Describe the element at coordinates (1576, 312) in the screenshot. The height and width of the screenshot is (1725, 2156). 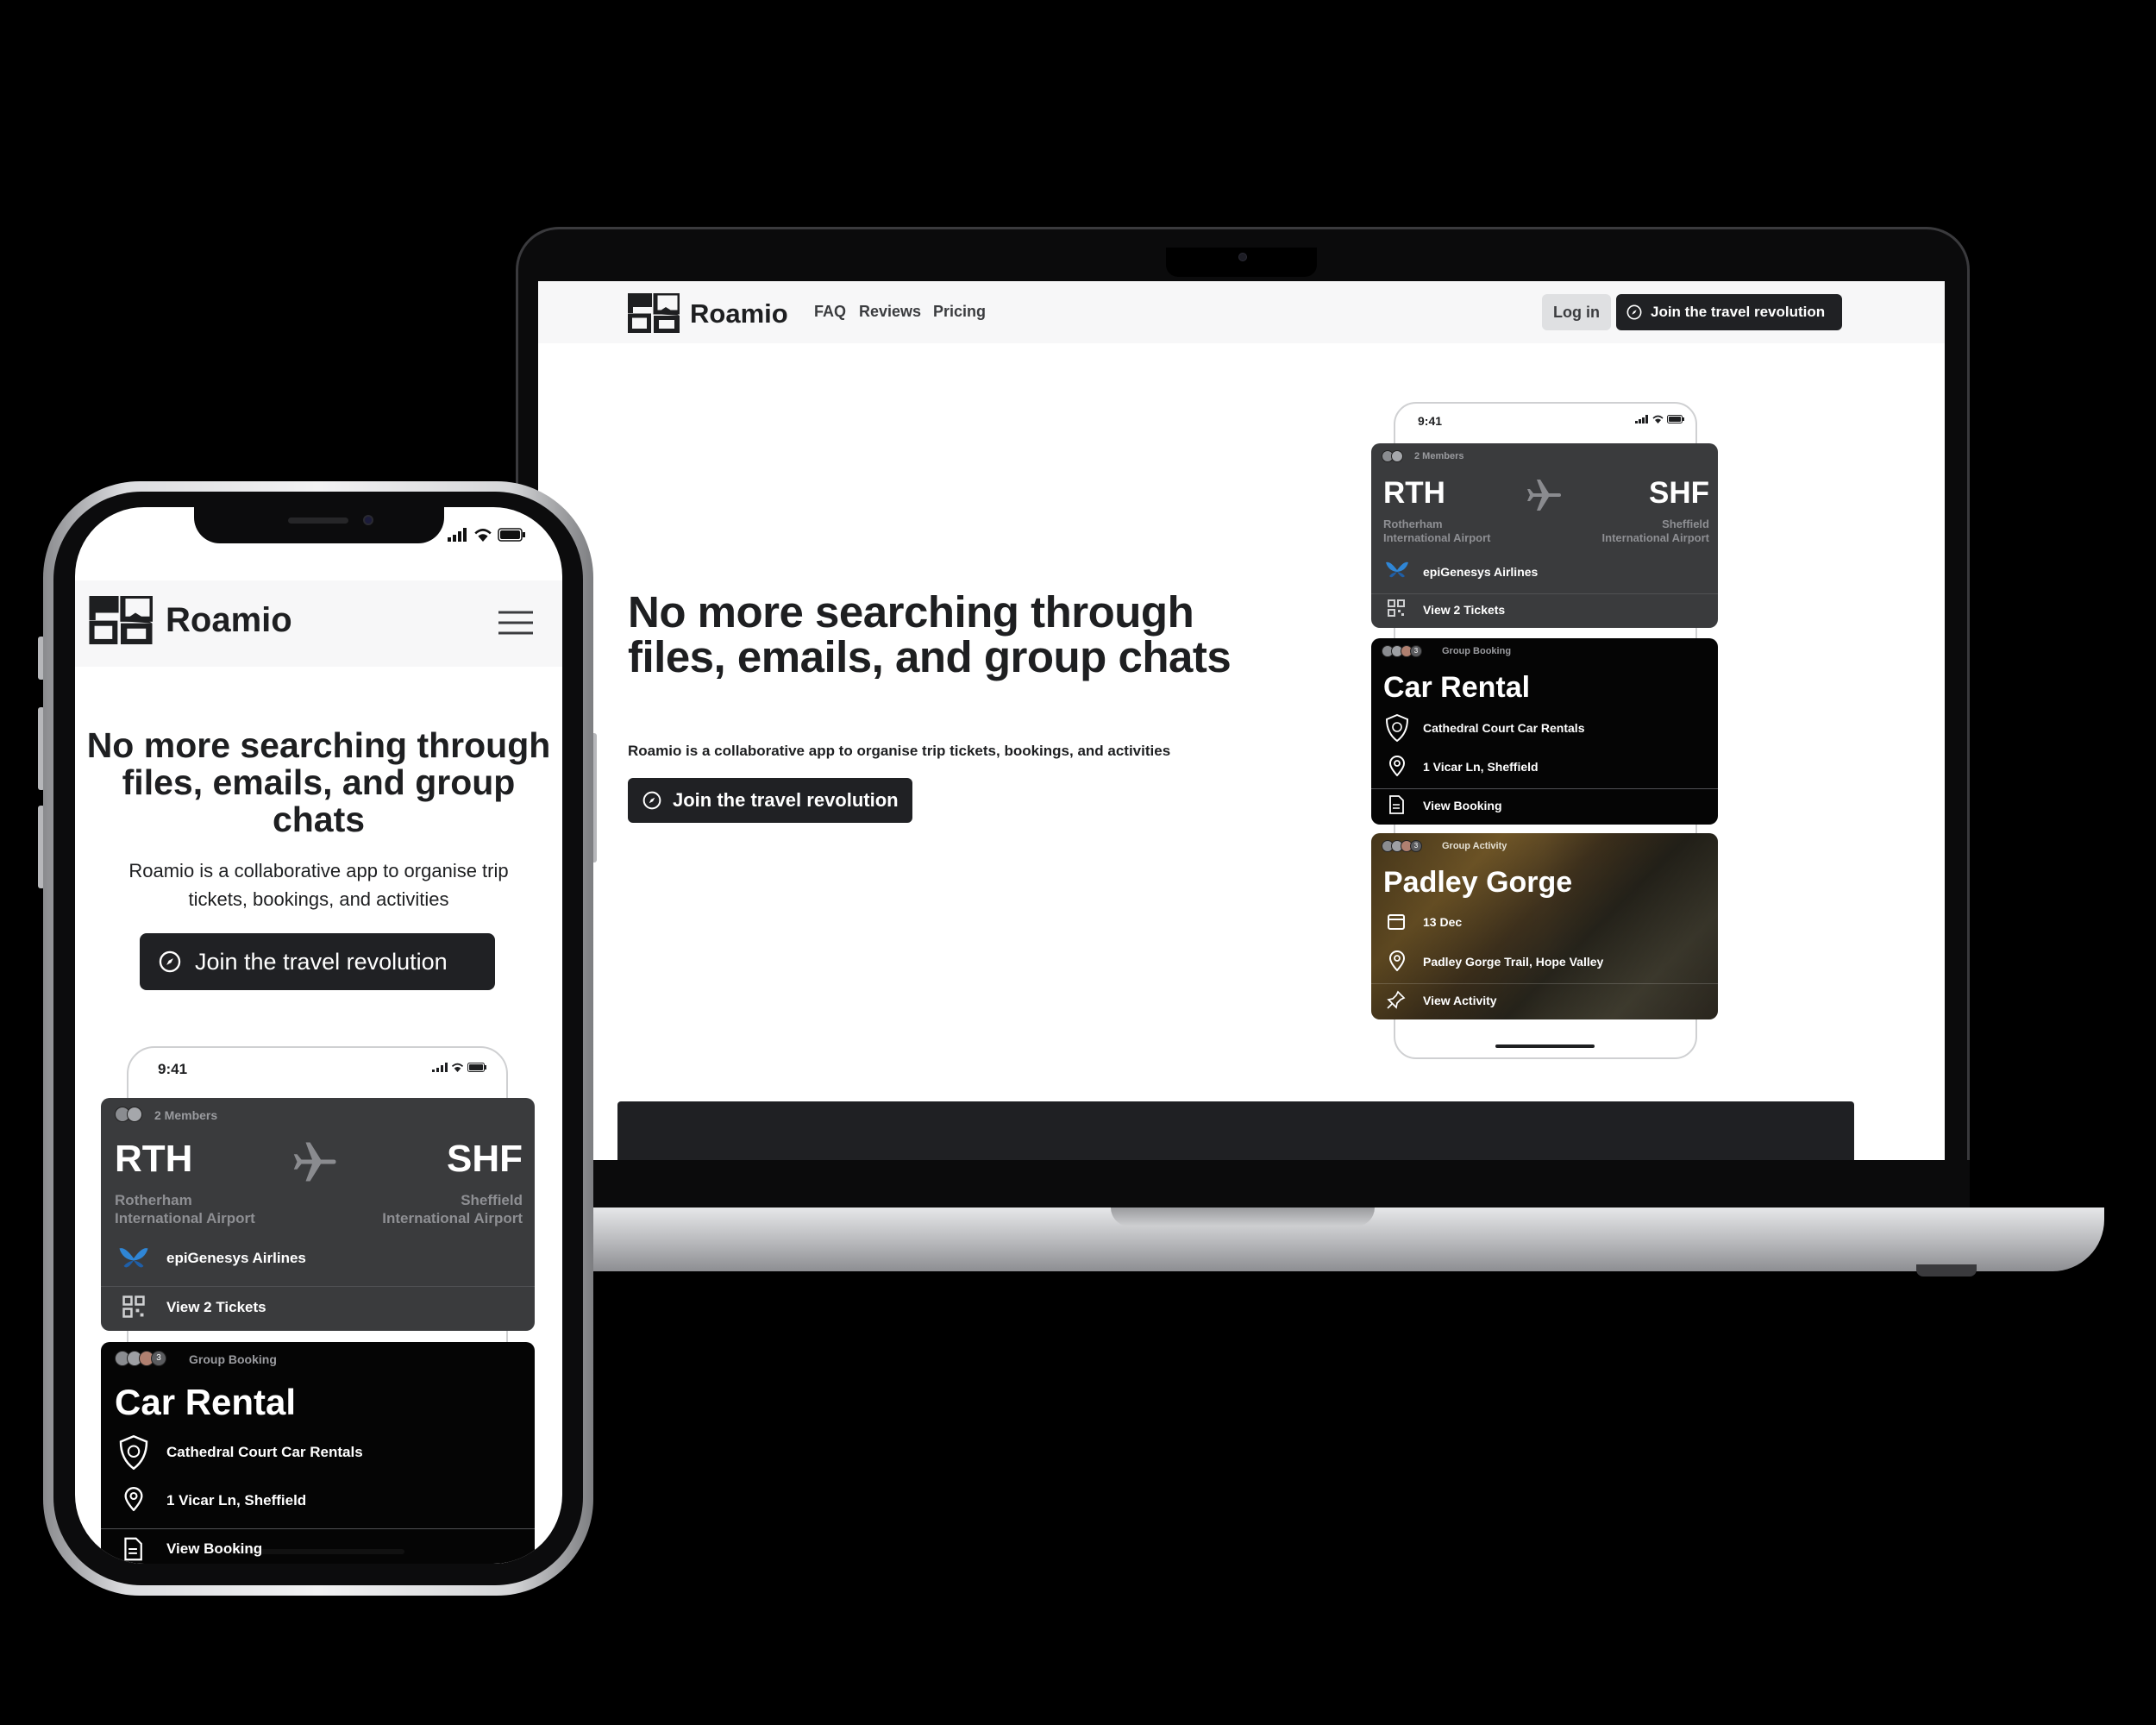
I see `login-button: Log in` at that location.